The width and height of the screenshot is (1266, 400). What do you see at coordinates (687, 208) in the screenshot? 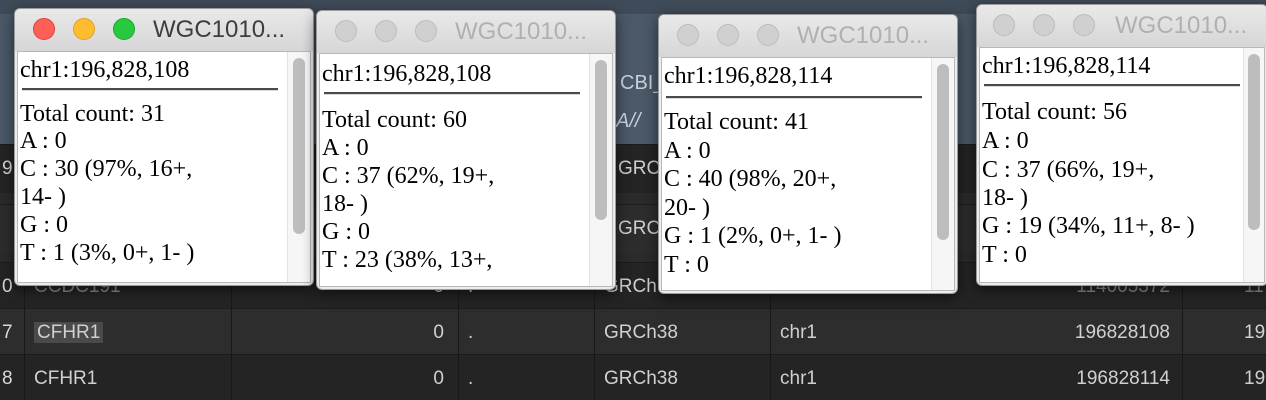
I see `allele-c-cont: 20- )` at bounding box center [687, 208].